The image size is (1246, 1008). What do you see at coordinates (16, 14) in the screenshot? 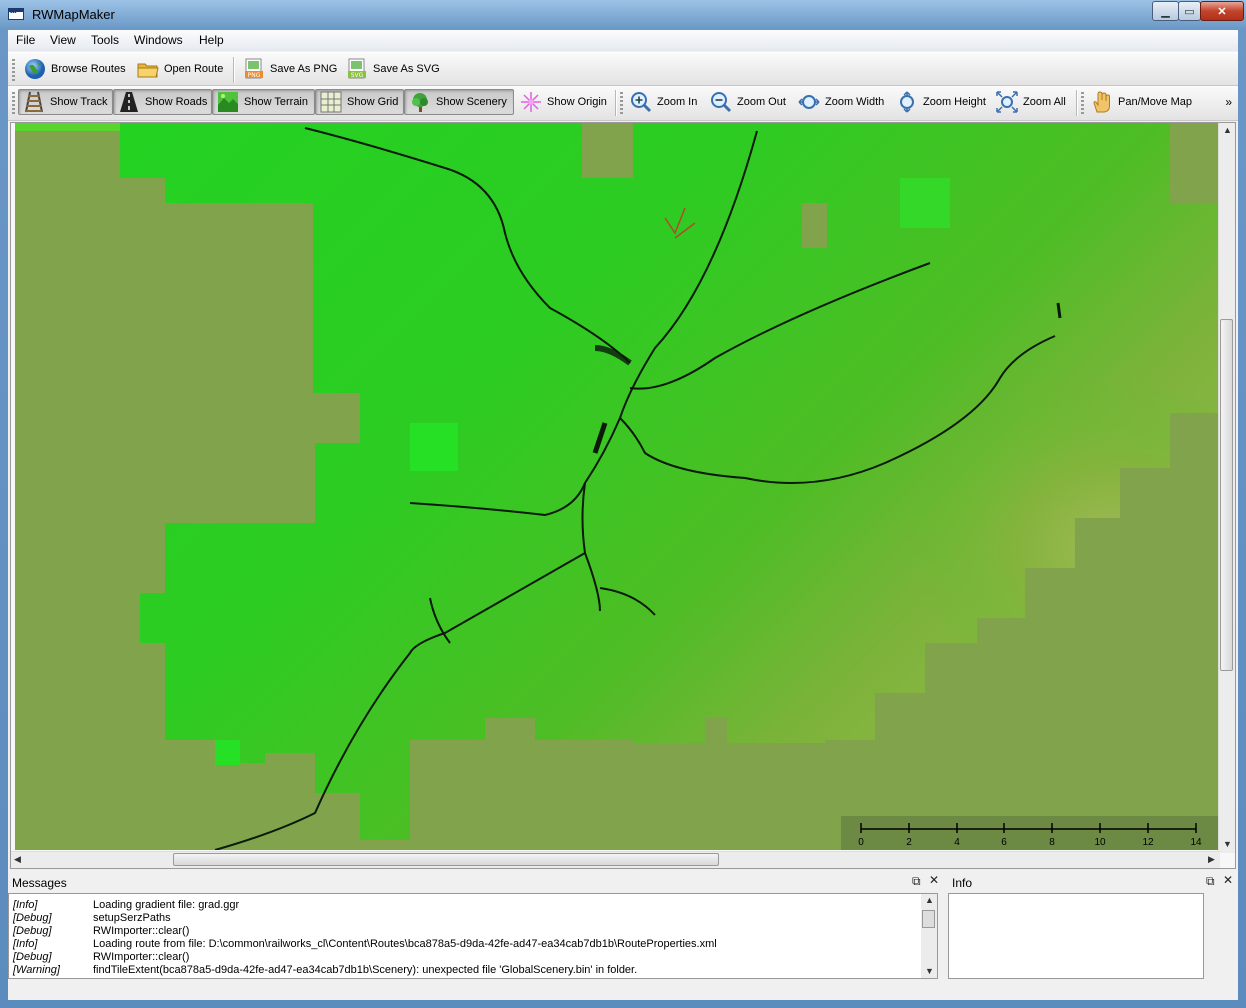
I see `app-icon` at bounding box center [16, 14].